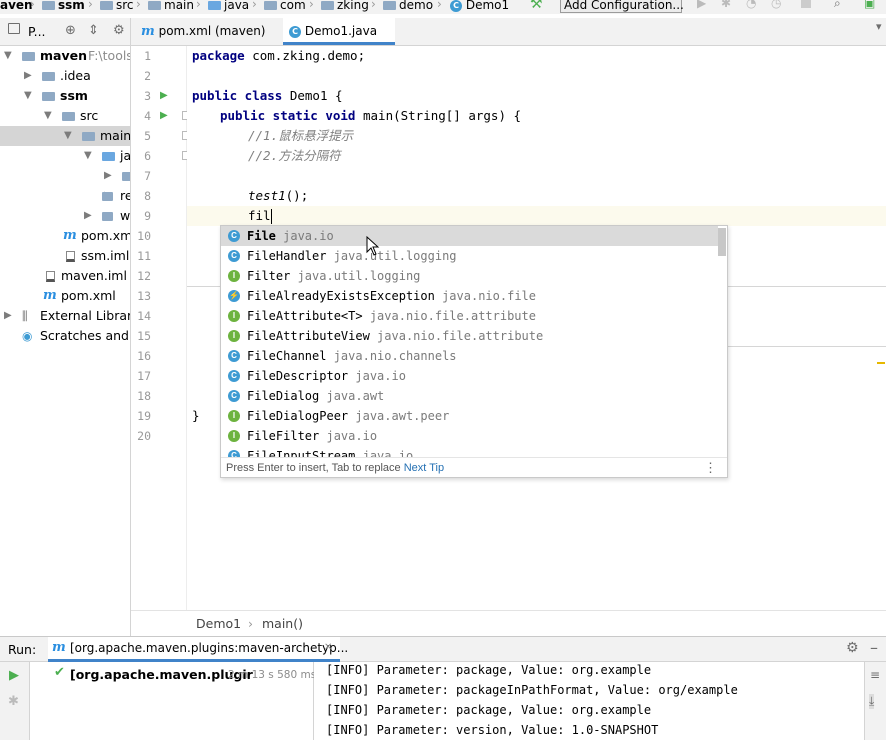 The width and height of the screenshot is (886, 740). I want to click on line-number: 20, so click(144, 436).